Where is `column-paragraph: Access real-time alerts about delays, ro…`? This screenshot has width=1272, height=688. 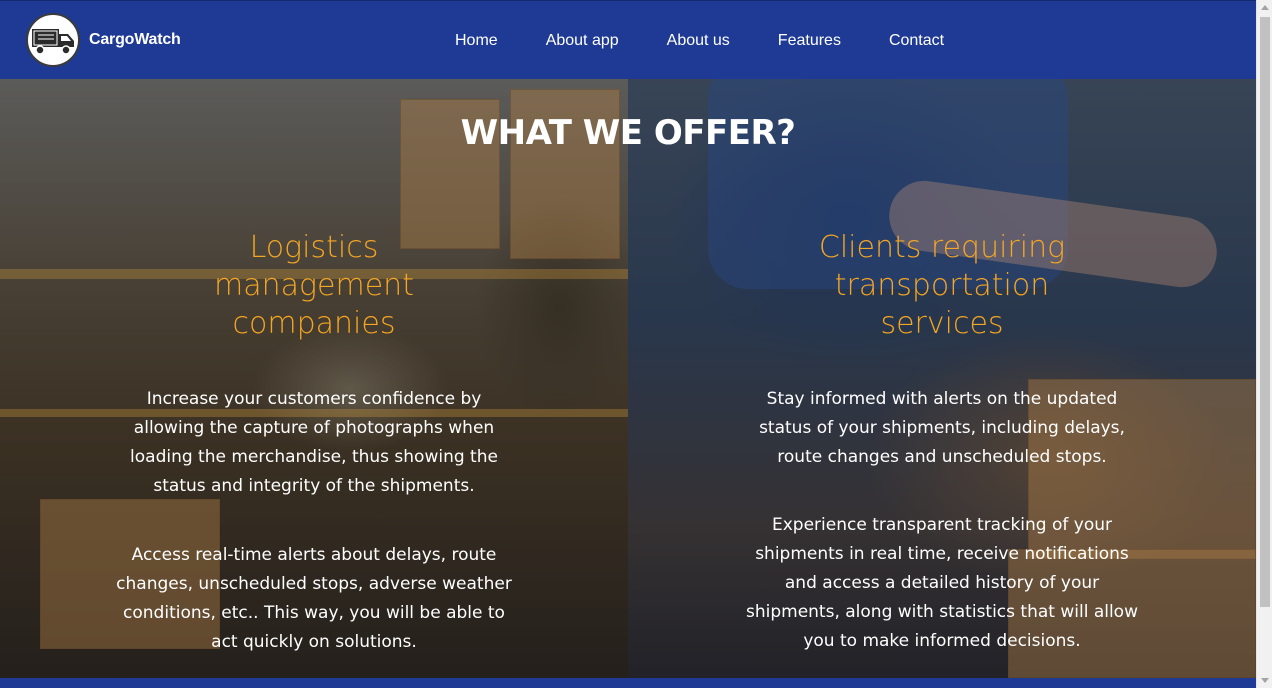 column-paragraph: Access real-time alerts about delays, ro… is located at coordinates (314, 598).